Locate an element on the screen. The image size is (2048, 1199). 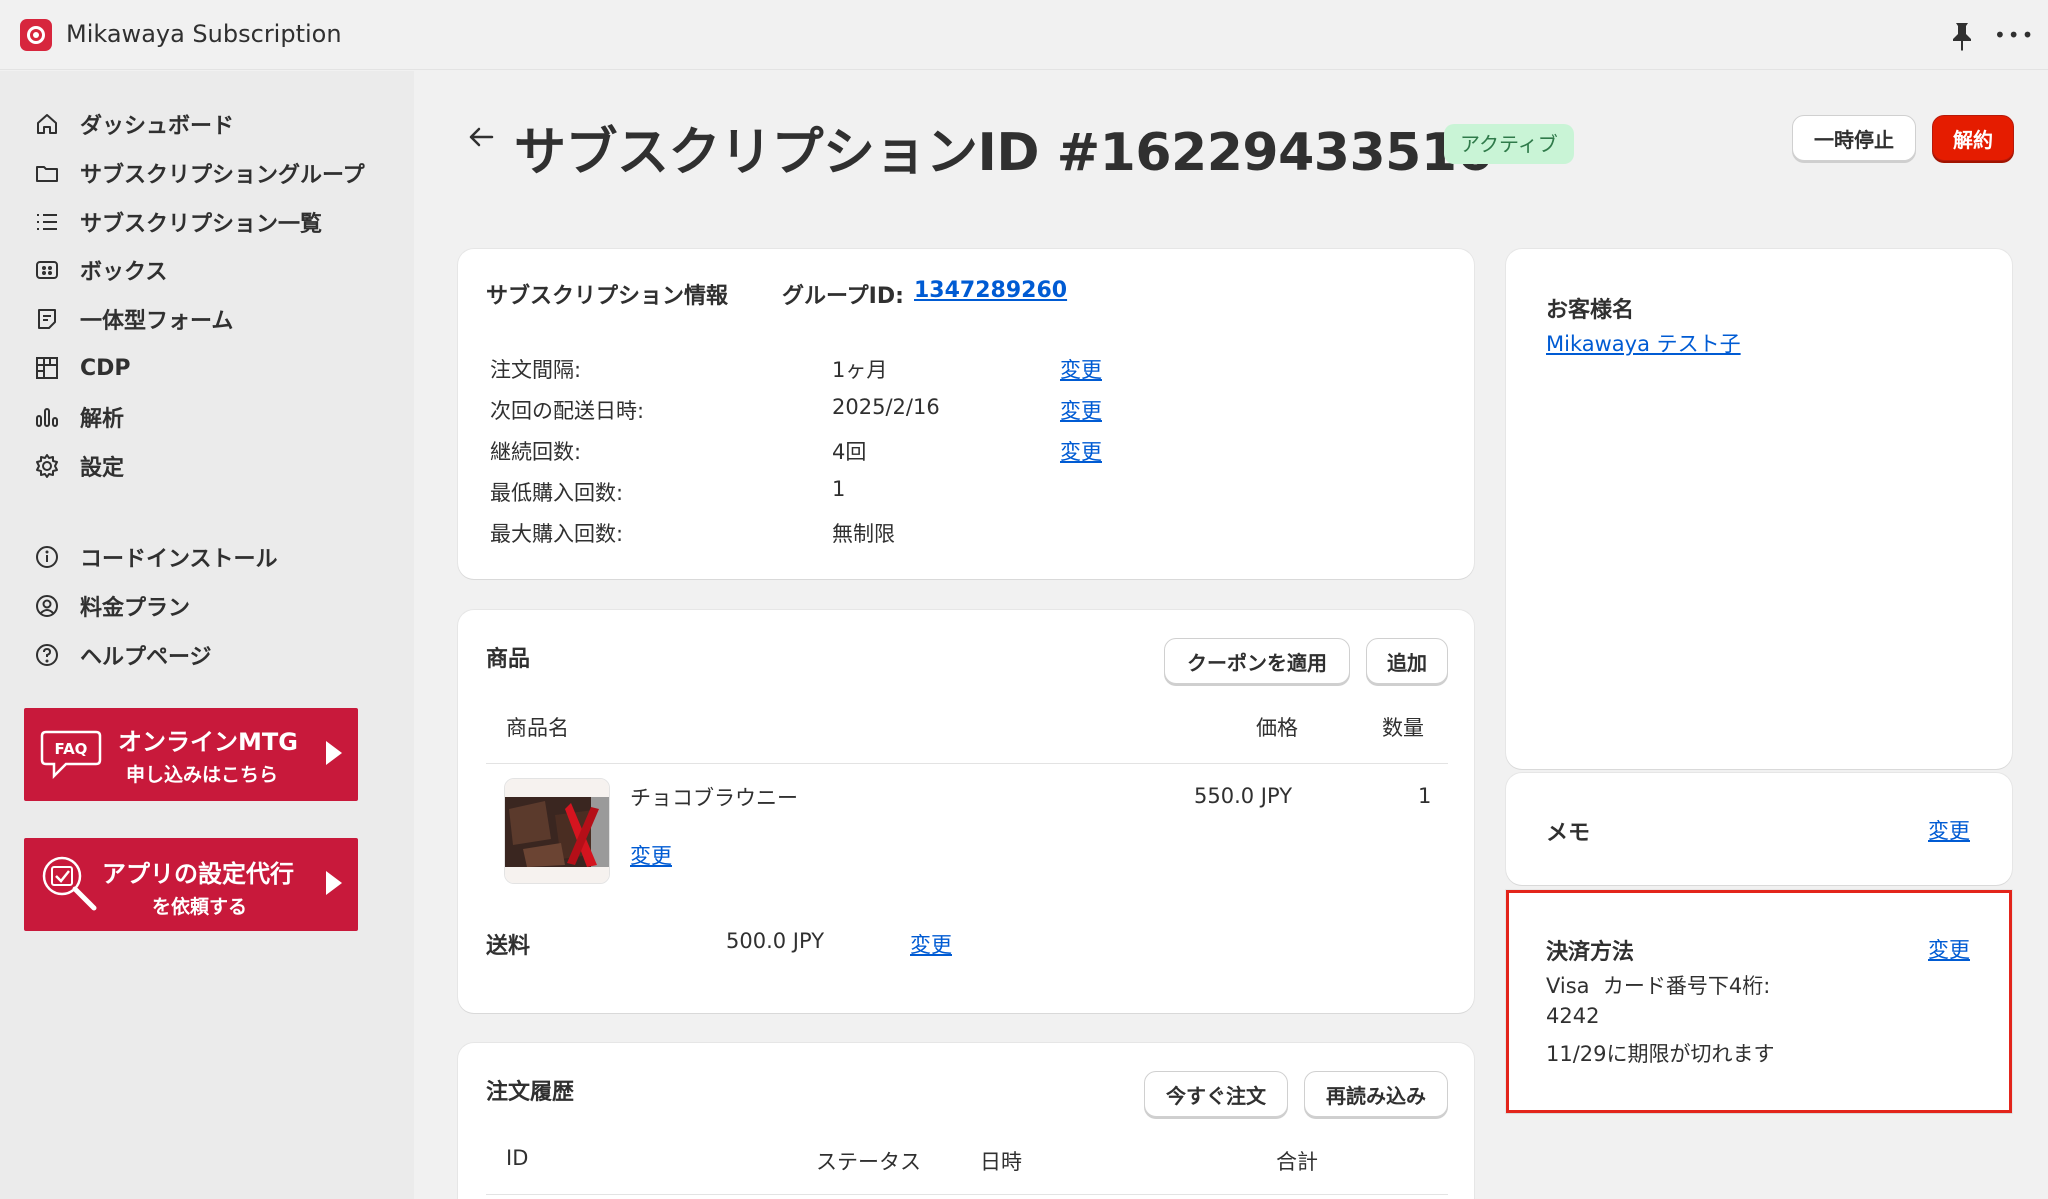
sidebar-item-code-install: コードインストール is located at coordinates (156, 557).